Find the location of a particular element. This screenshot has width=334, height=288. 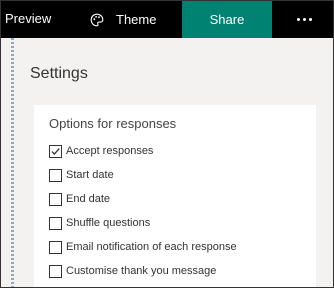

shuffle-questions-option: Shuffle questions is located at coordinates (99, 223).